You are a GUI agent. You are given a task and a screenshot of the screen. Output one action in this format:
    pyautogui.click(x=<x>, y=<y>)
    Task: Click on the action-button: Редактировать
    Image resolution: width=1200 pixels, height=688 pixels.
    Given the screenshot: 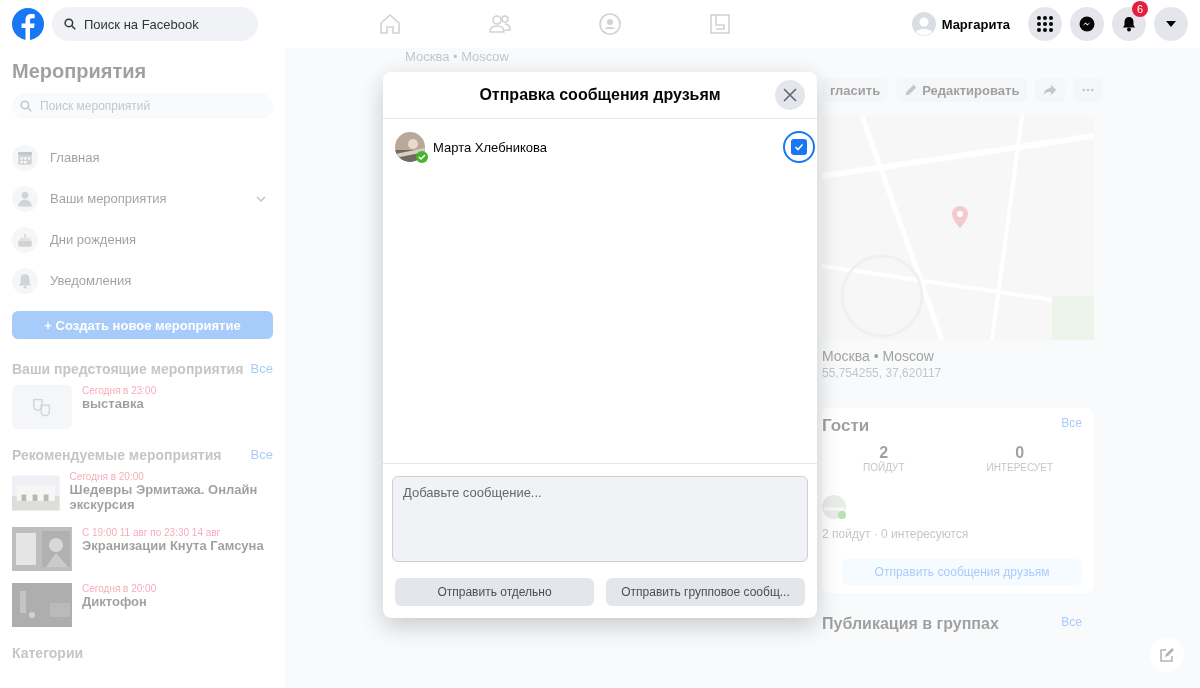 What is the action you would take?
    pyautogui.click(x=962, y=90)
    